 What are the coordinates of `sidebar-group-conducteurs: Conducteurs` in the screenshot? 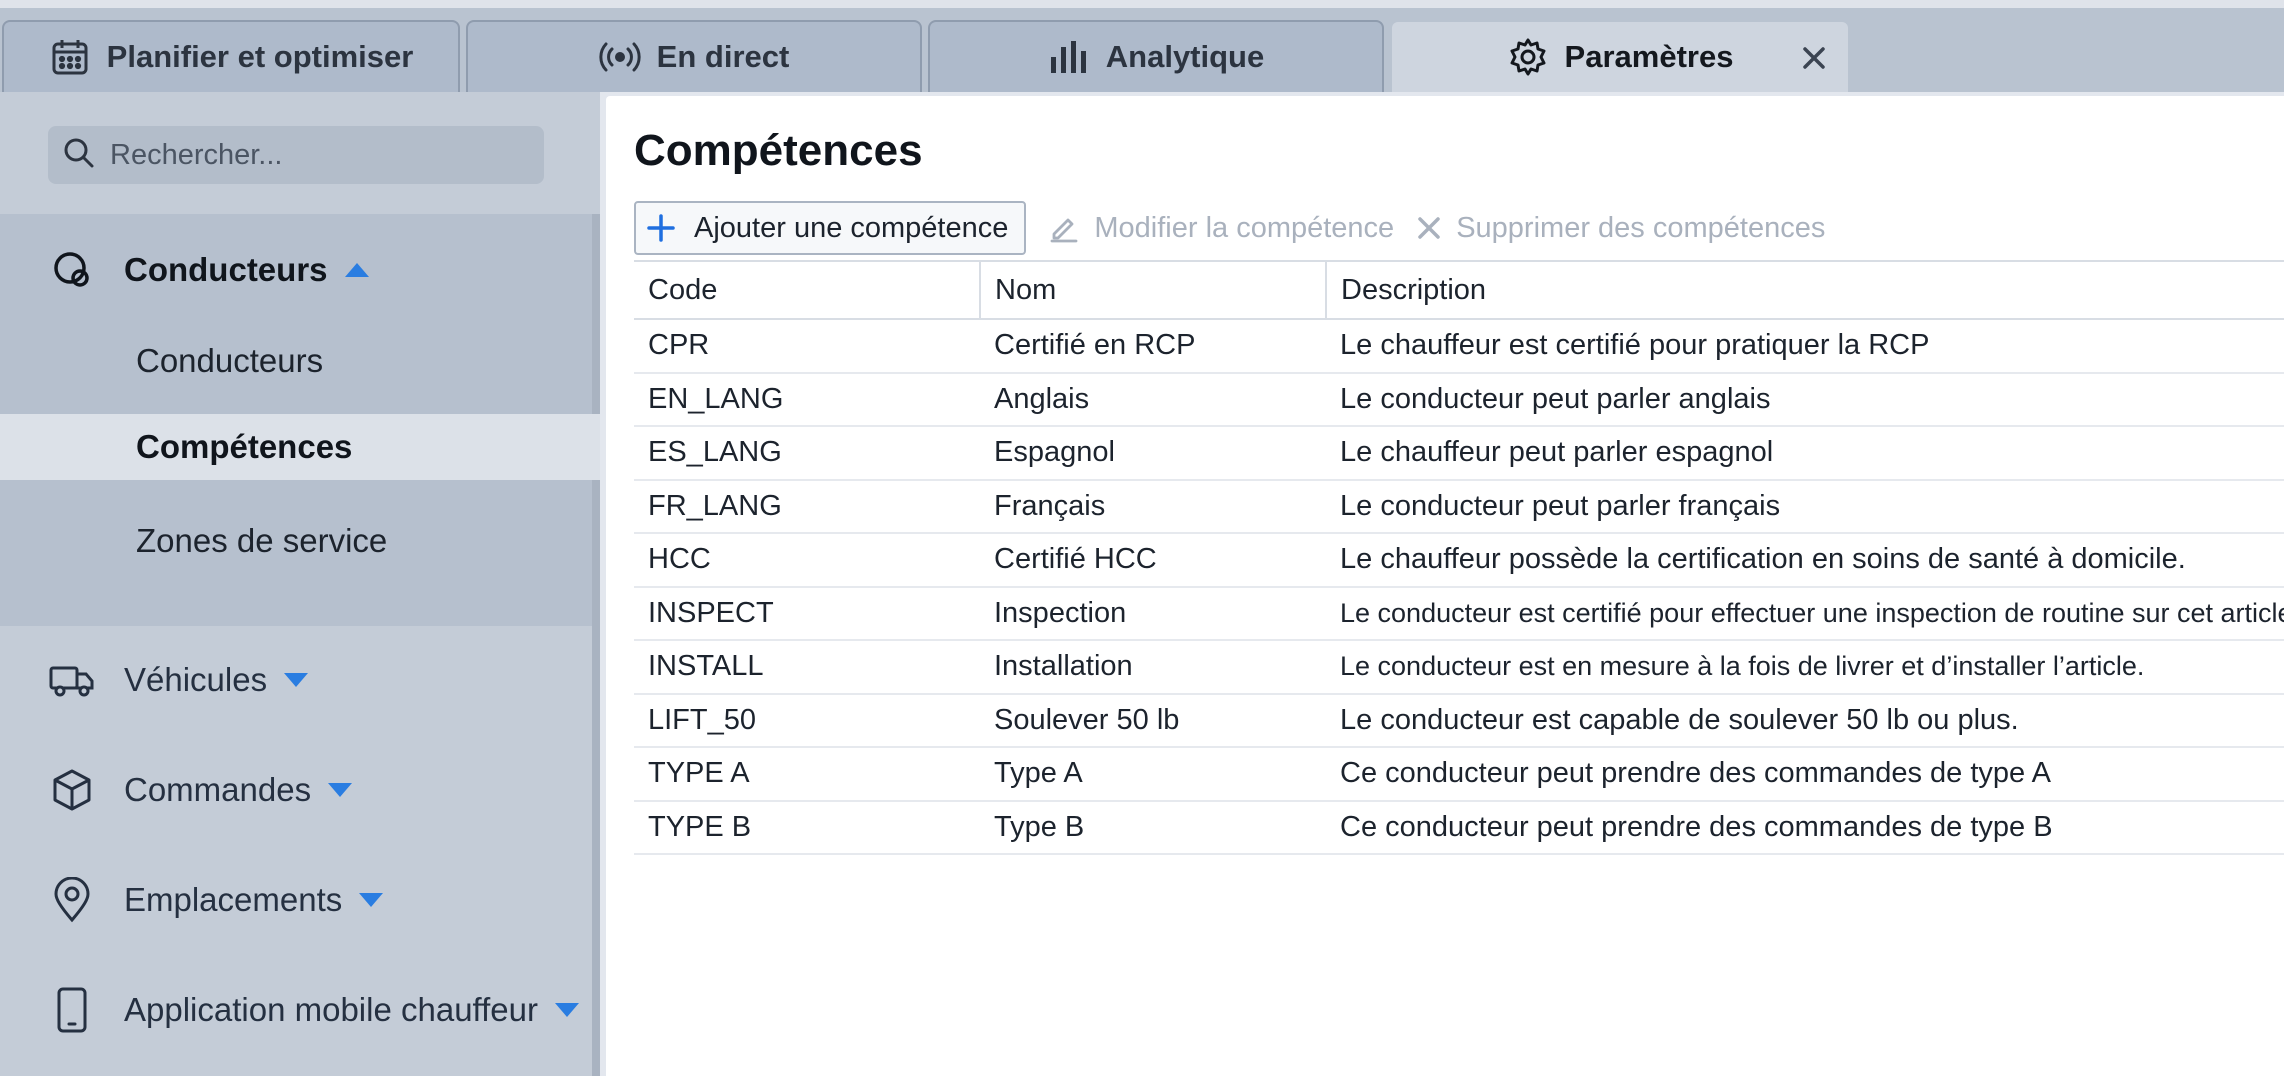 It's located at (209, 270).